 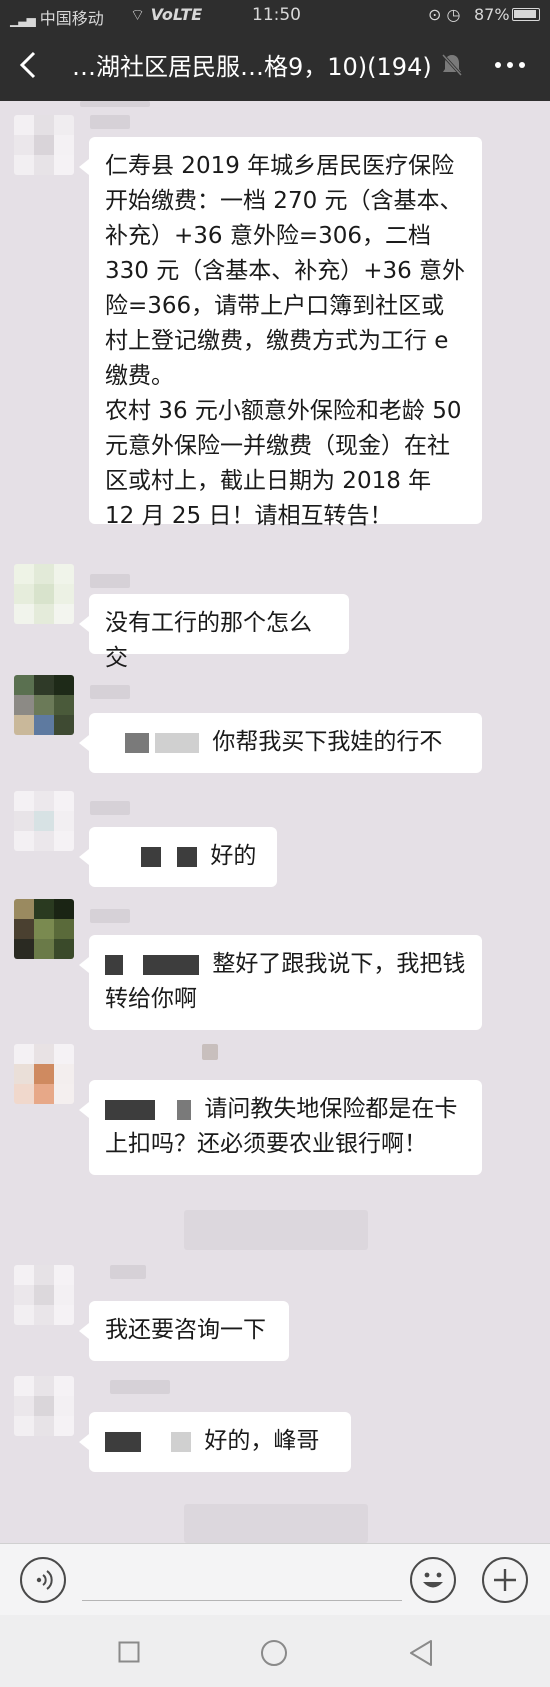 I want to click on message-bubble: 没有工行的那个怎么交, so click(x=214, y=632).